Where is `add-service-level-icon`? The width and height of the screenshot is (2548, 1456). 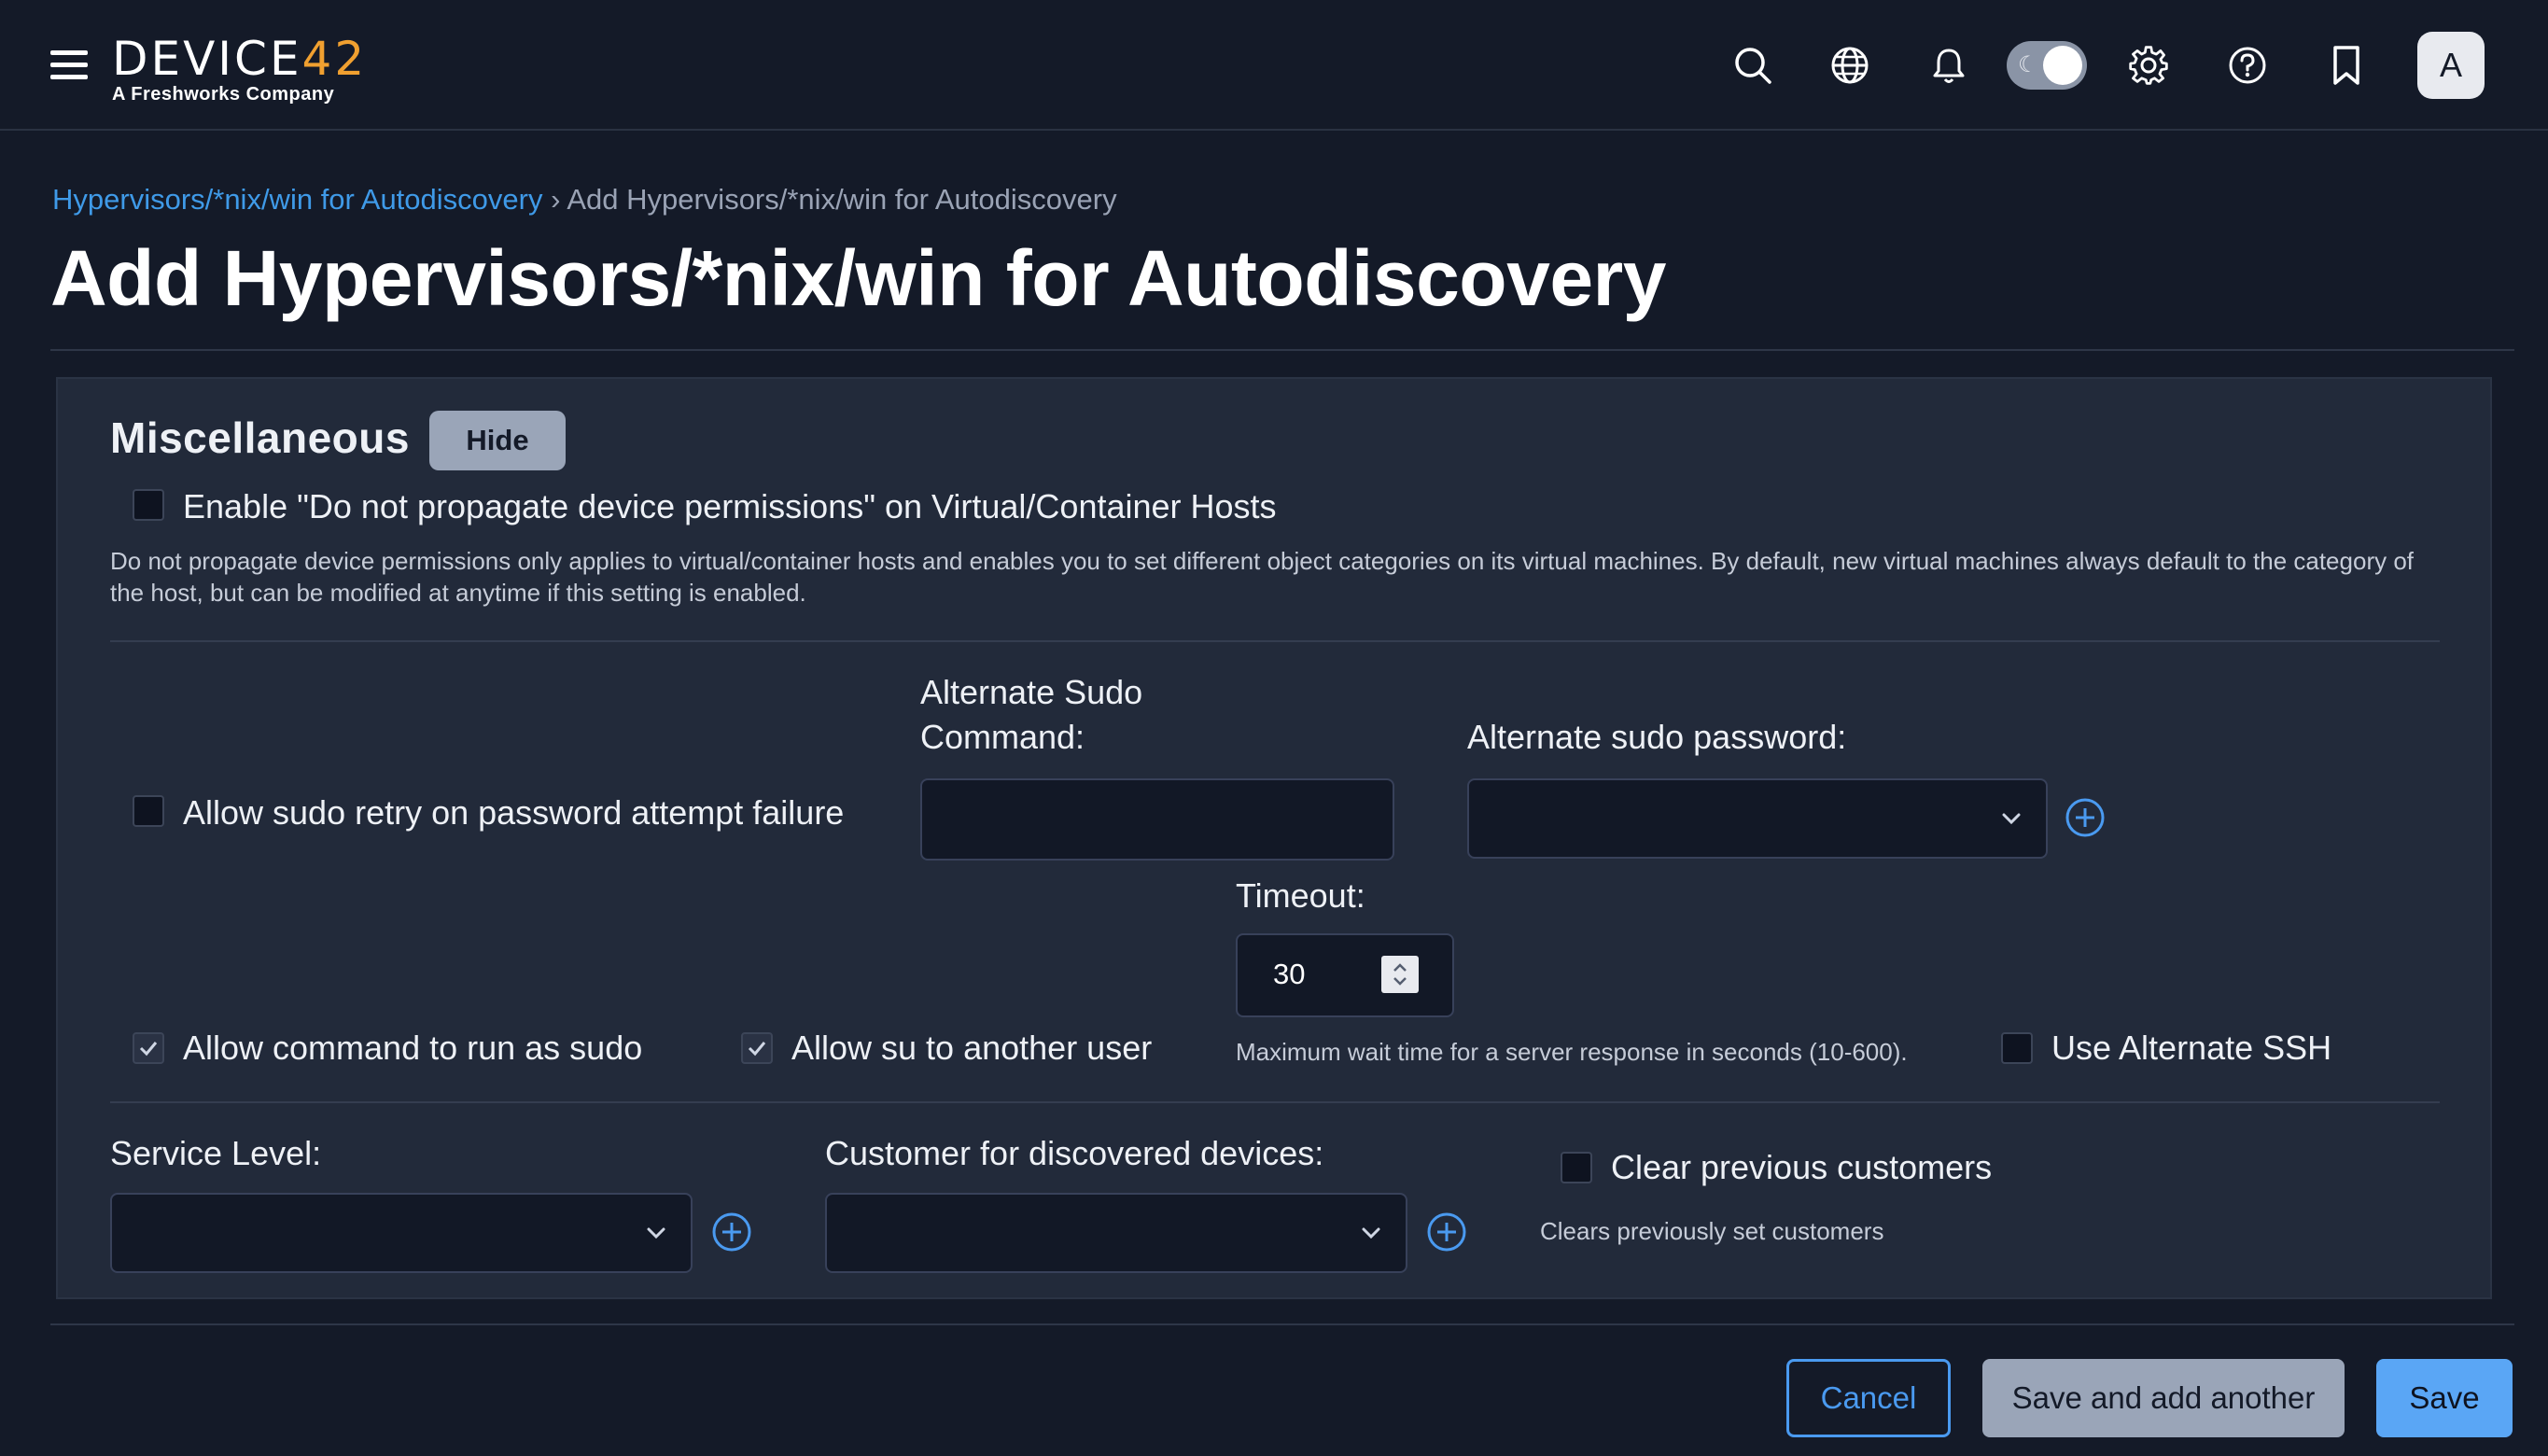 add-service-level-icon is located at coordinates (731, 1232).